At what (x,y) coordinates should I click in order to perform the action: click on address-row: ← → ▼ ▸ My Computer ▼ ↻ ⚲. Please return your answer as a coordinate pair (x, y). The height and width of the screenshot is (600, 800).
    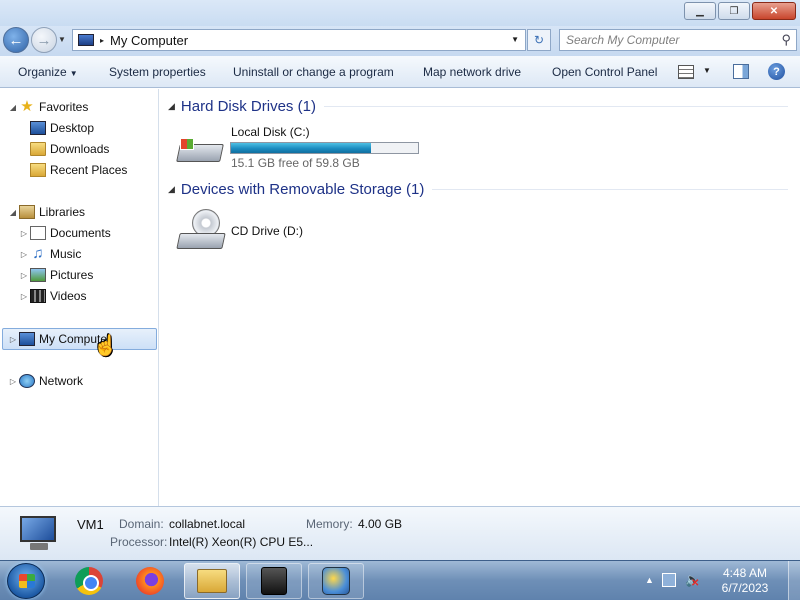
    Looking at the image, I should click on (400, 41).